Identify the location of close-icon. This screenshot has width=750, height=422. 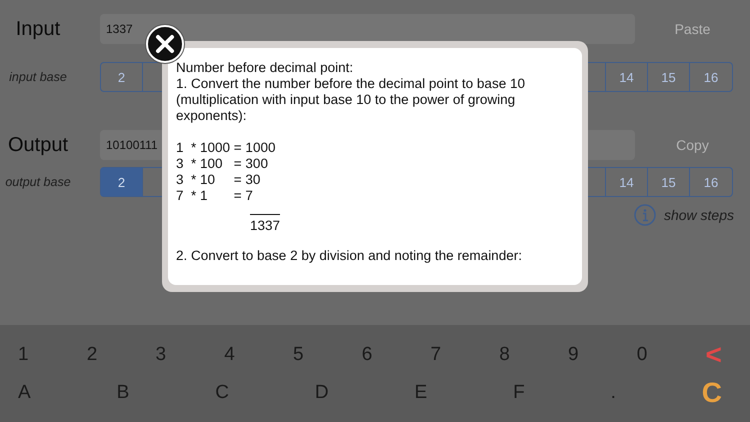
(165, 44).